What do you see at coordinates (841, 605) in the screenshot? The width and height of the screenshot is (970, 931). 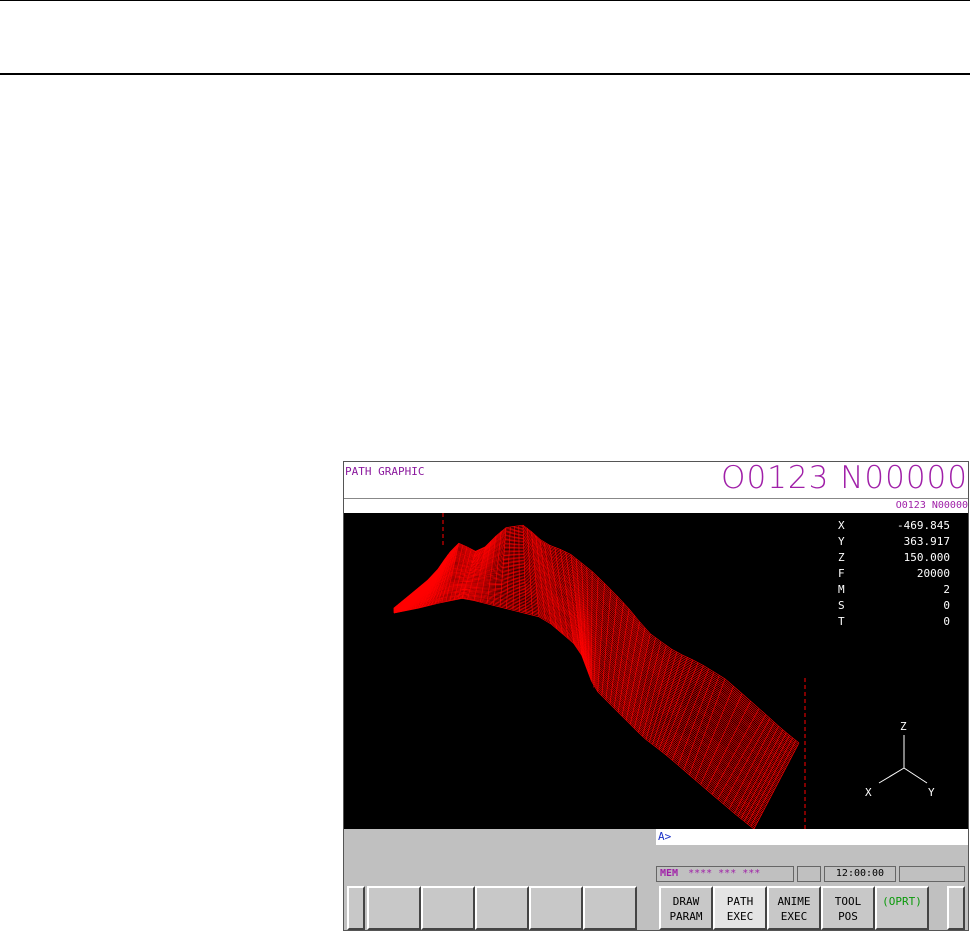 I see `readout-axis: S` at bounding box center [841, 605].